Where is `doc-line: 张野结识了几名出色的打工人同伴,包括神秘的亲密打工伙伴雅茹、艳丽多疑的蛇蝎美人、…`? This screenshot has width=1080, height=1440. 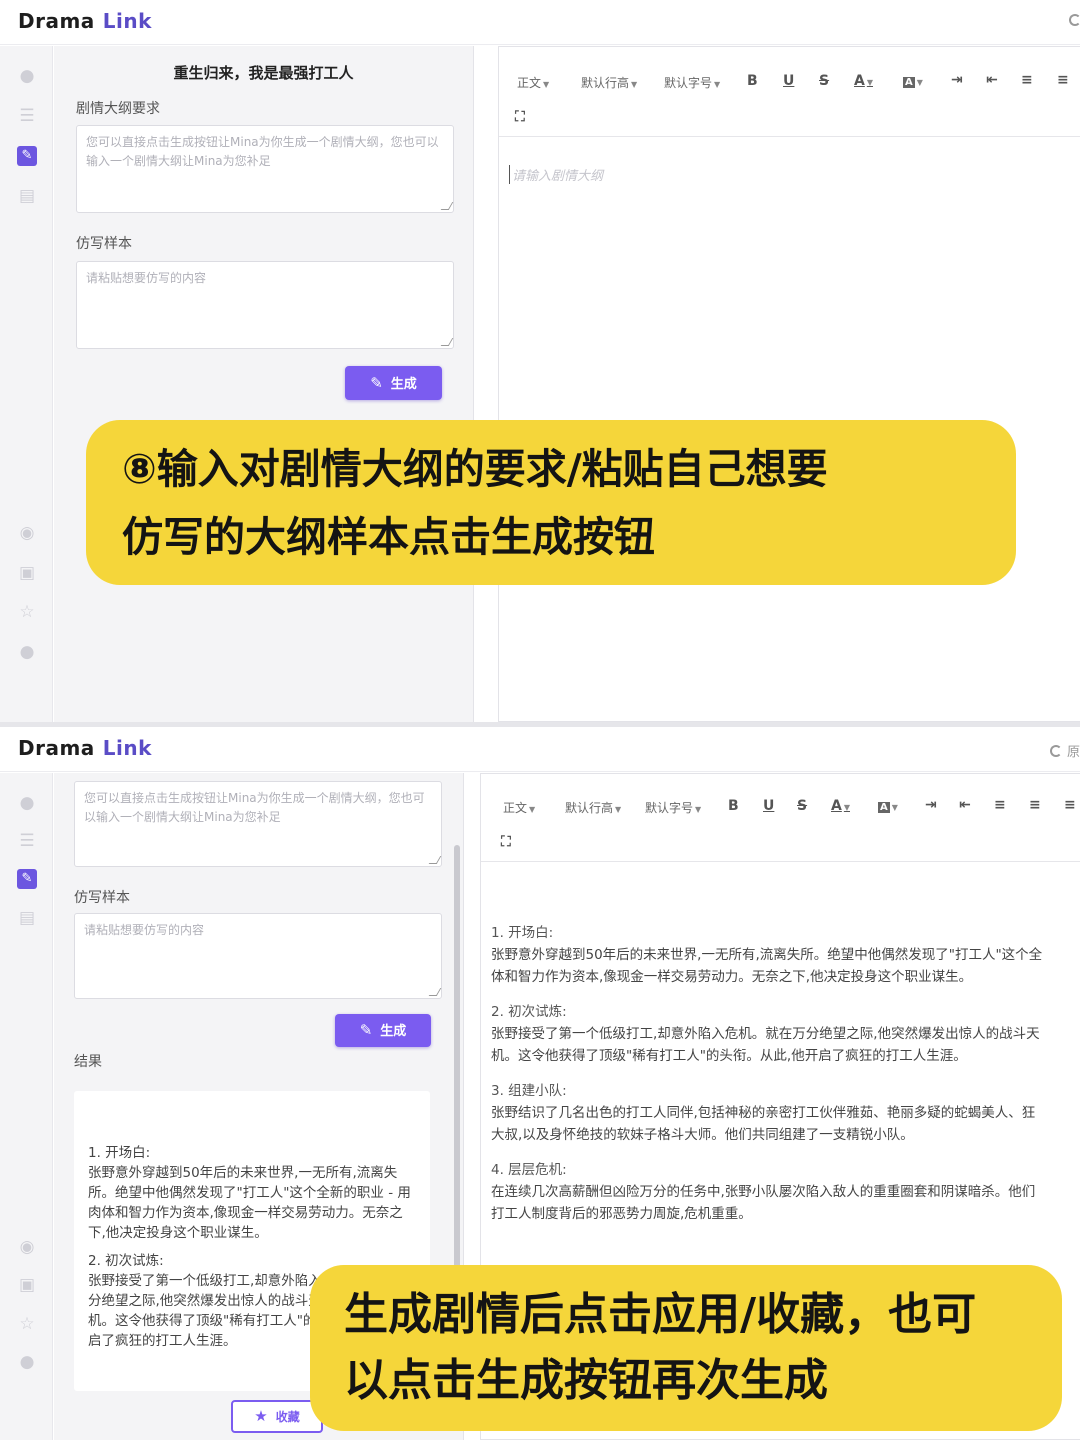 doc-line: 张野结识了几名出色的打工人同伴,包括神秘的亲密打工伙伴雅茹、艳丽多疑的蛇蝎美人、… is located at coordinates (763, 1113).